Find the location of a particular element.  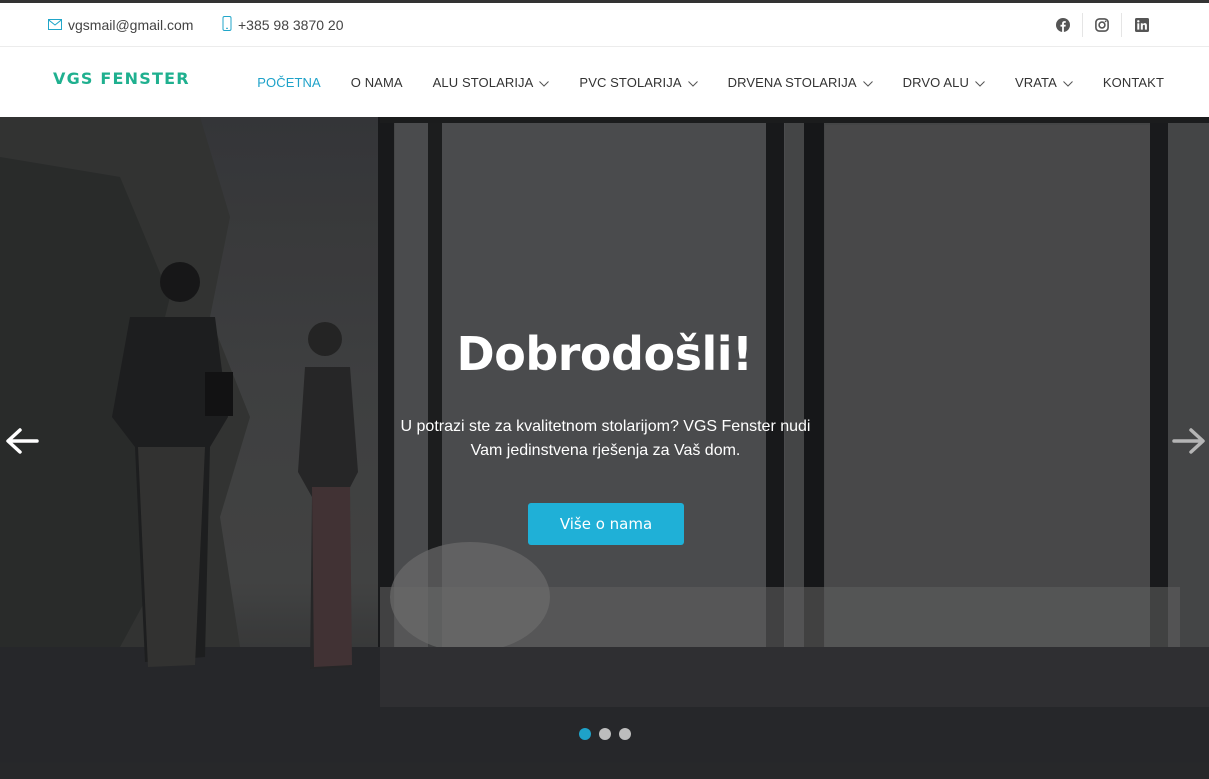

nav-item-o-nama: O NAMA is located at coordinates (377, 82).